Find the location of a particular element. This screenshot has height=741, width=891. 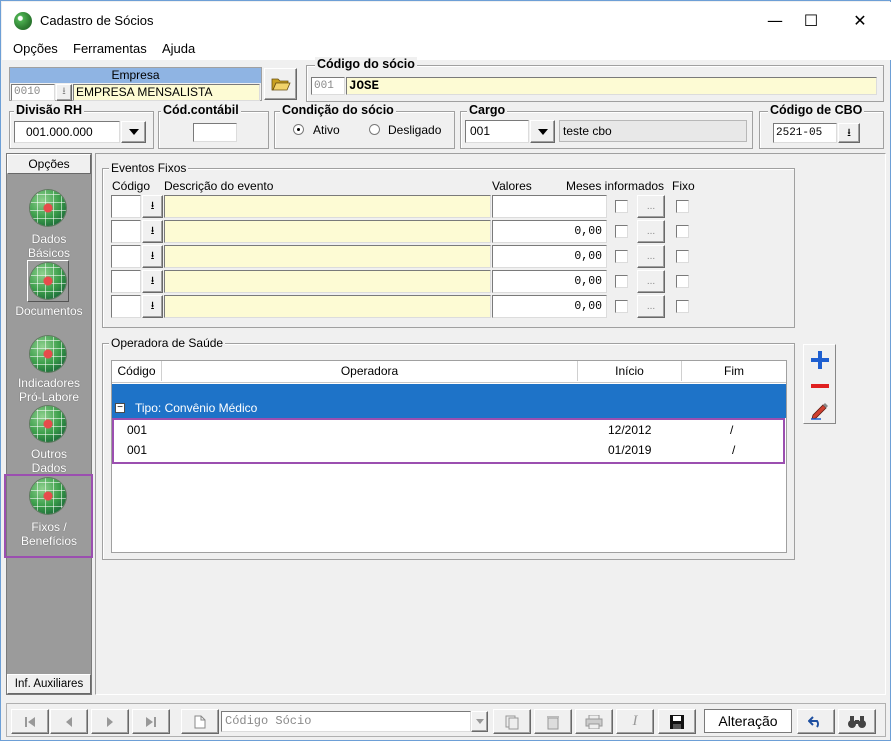

outros-dados-icon is located at coordinates (48, 424).